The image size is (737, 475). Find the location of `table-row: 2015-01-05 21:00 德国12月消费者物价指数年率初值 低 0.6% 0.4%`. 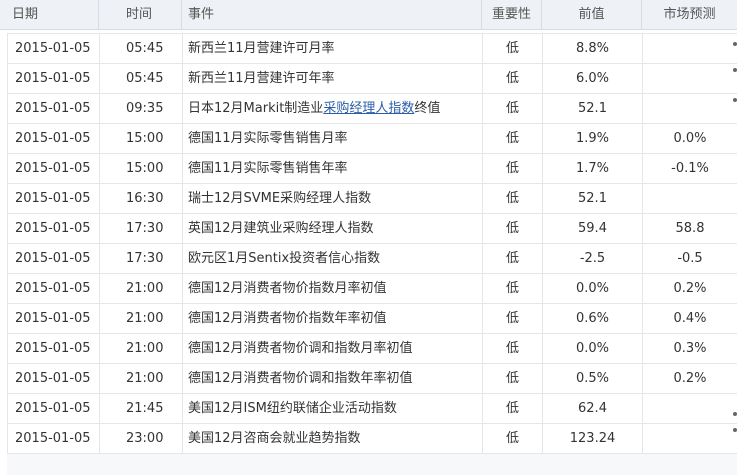

table-row: 2015-01-05 21:00 德国12月消费者物价指数年率初值 低 0.6% 0.4% is located at coordinates (372, 319).